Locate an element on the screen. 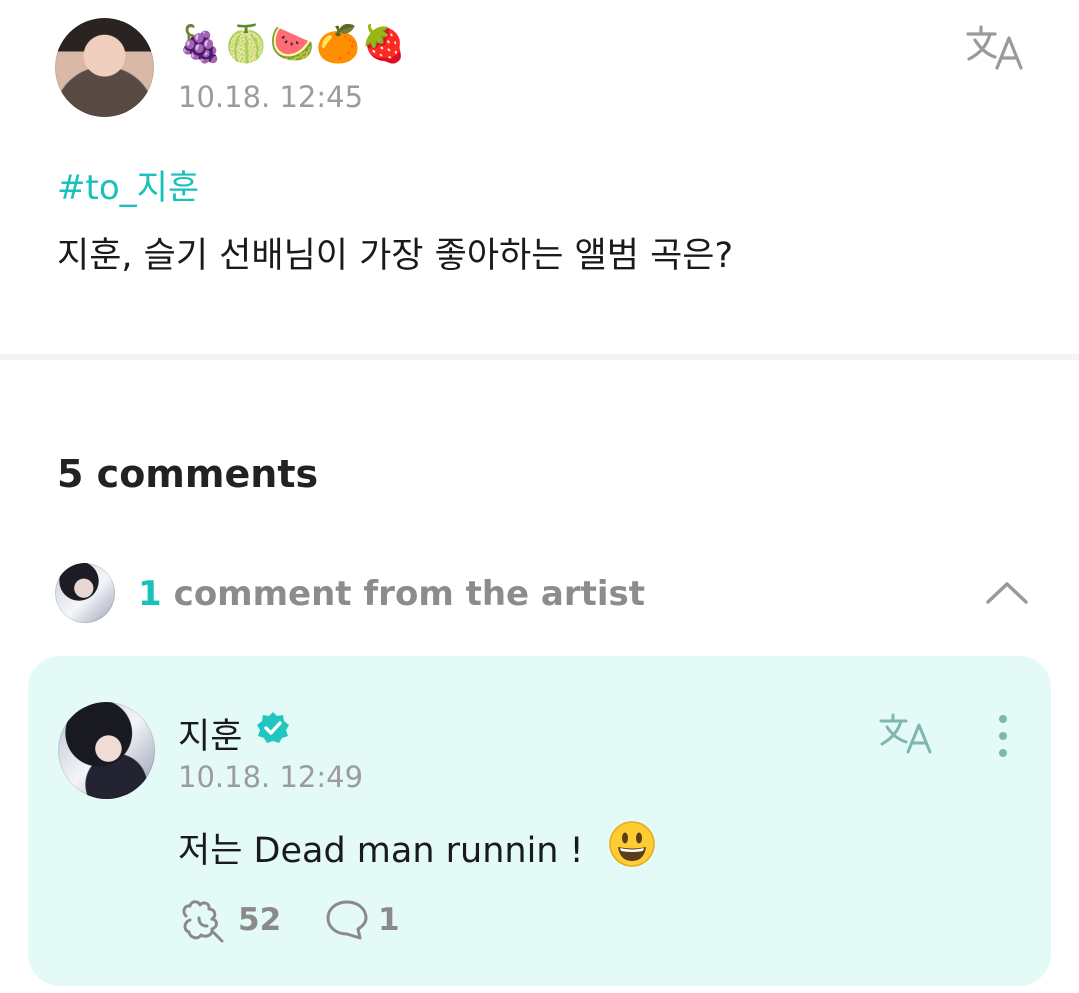 The image size is (1079, 993). like-icon is located at coordinates (202, 921).